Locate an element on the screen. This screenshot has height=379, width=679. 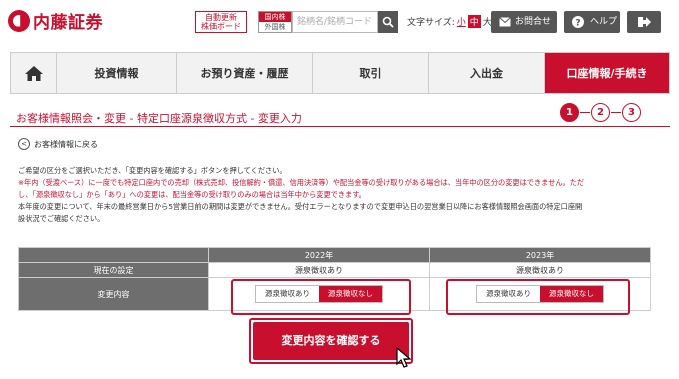
help-button: ? ヘルプ is located at coordinates (592, 22).